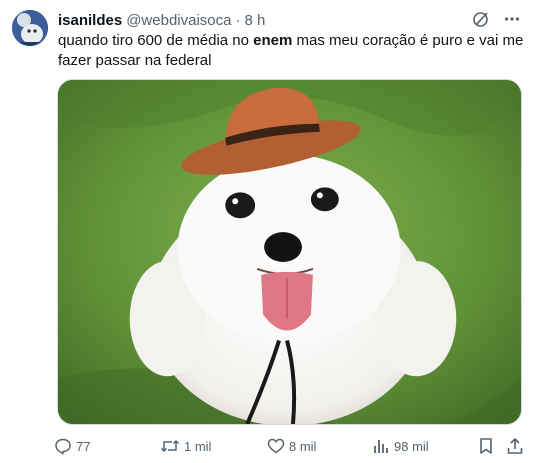 The height and width of the screenshot is (463, 538). What do you see at coordinates (303, 446) in the screenshot?
I see `like-count: 8 mil` at bounding box center [303, 446].